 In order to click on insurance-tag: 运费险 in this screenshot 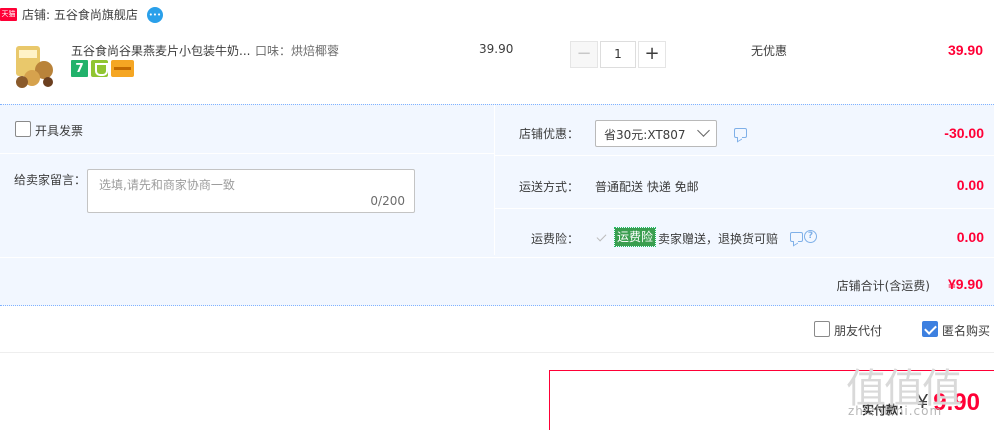, I will do `click(635, 237)`.